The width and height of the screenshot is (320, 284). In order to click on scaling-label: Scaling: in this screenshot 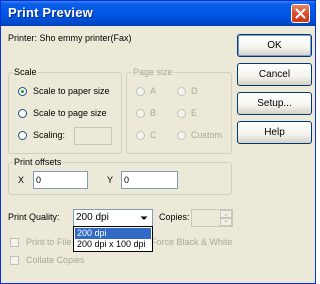, I will do `click(49, 135)`.